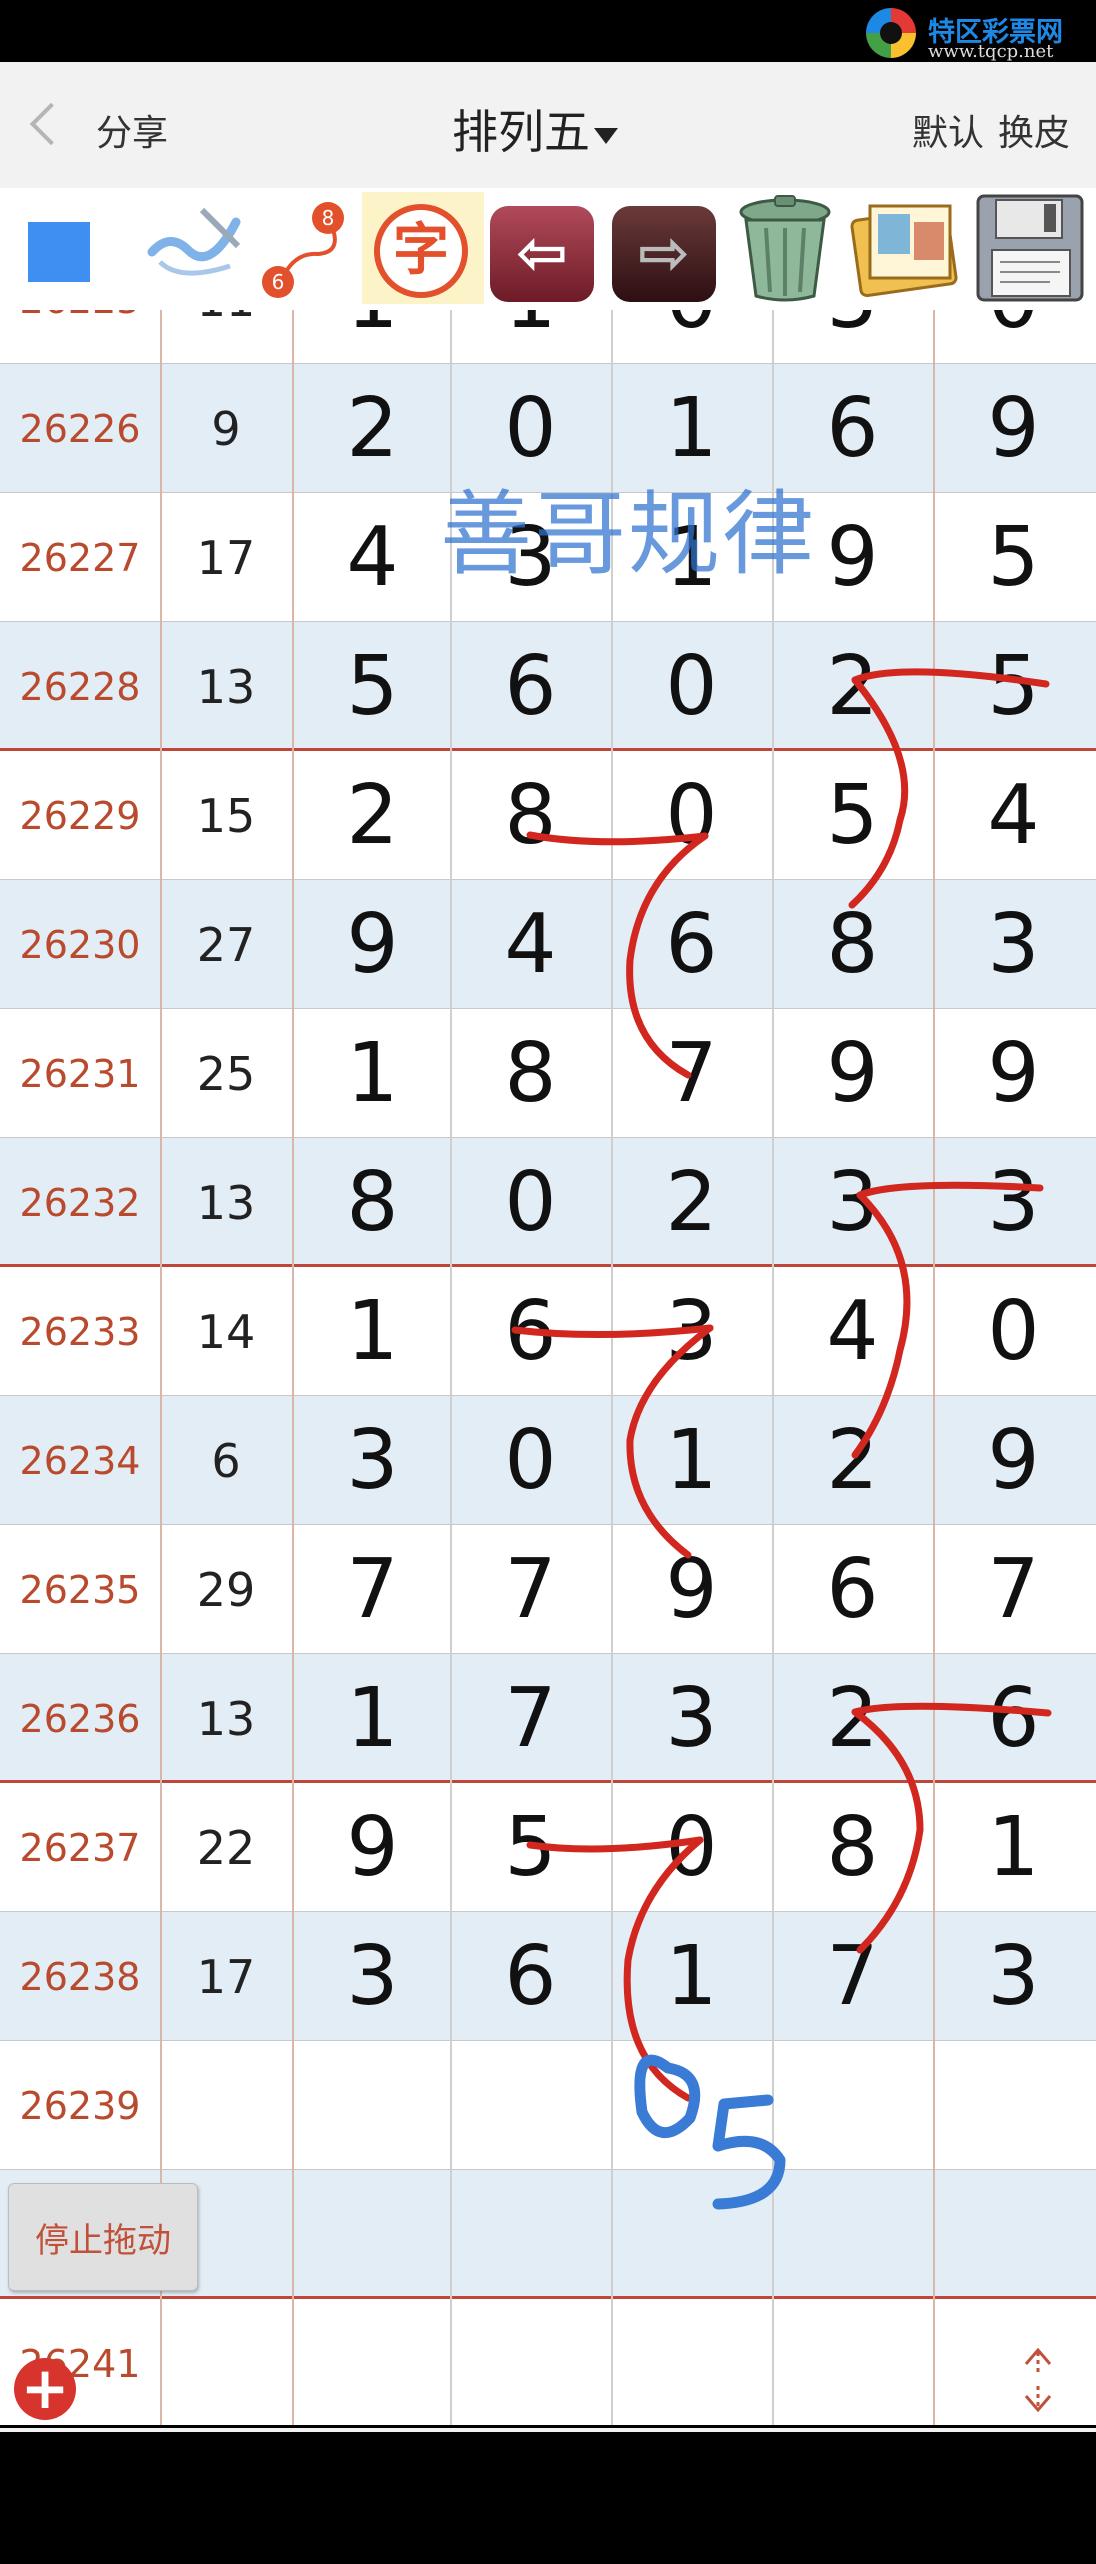 This screenshot has width=1096, height=2564. What do you see at coordinates (628, 534) in the screenshot?
I see `watermark-title: 善哥规律` at bounding box center [628, 534].